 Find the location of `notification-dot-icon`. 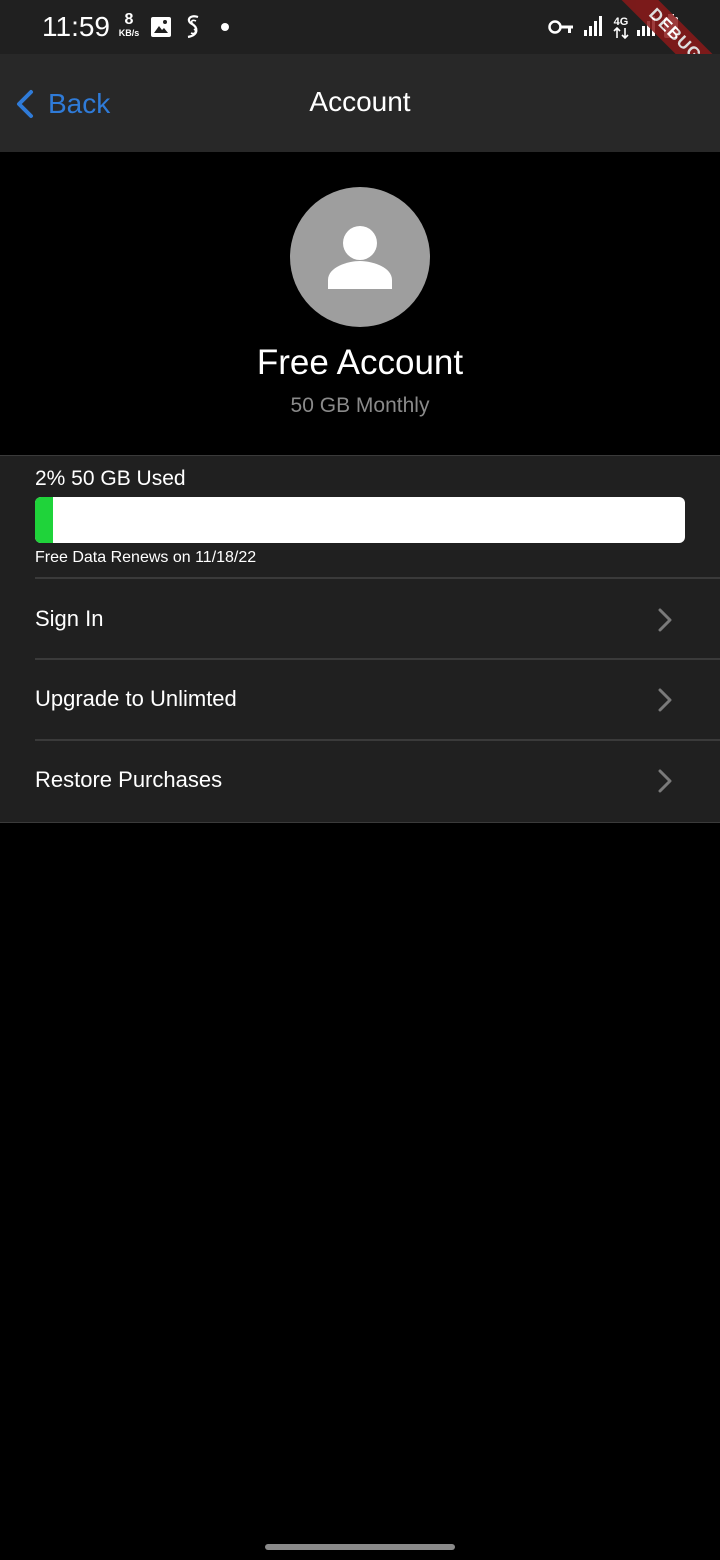

notification-dot-icon is located at coordinates (225, 27).